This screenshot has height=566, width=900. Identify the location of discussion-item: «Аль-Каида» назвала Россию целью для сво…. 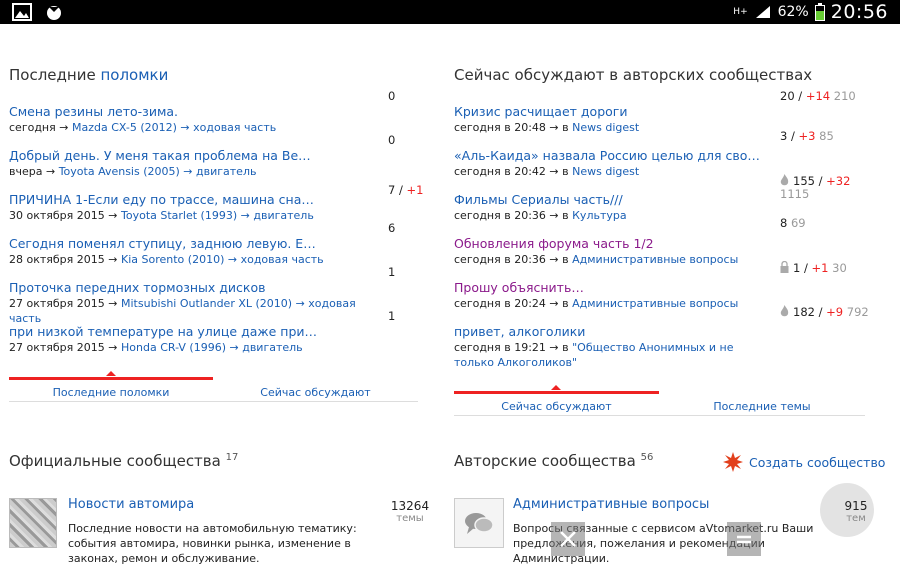
(609, 163).